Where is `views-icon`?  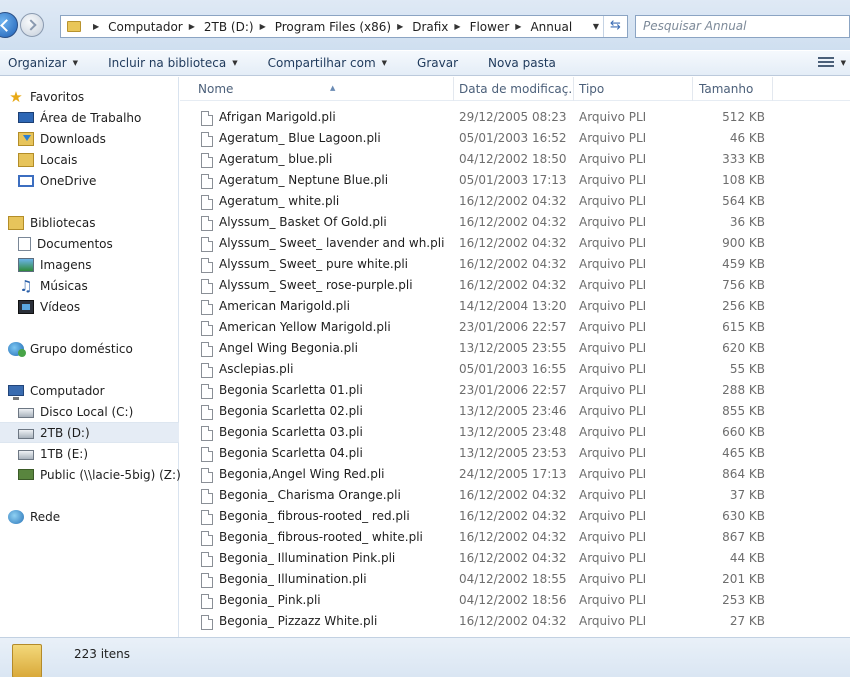
views-icon is located at coordinates (826, 62).